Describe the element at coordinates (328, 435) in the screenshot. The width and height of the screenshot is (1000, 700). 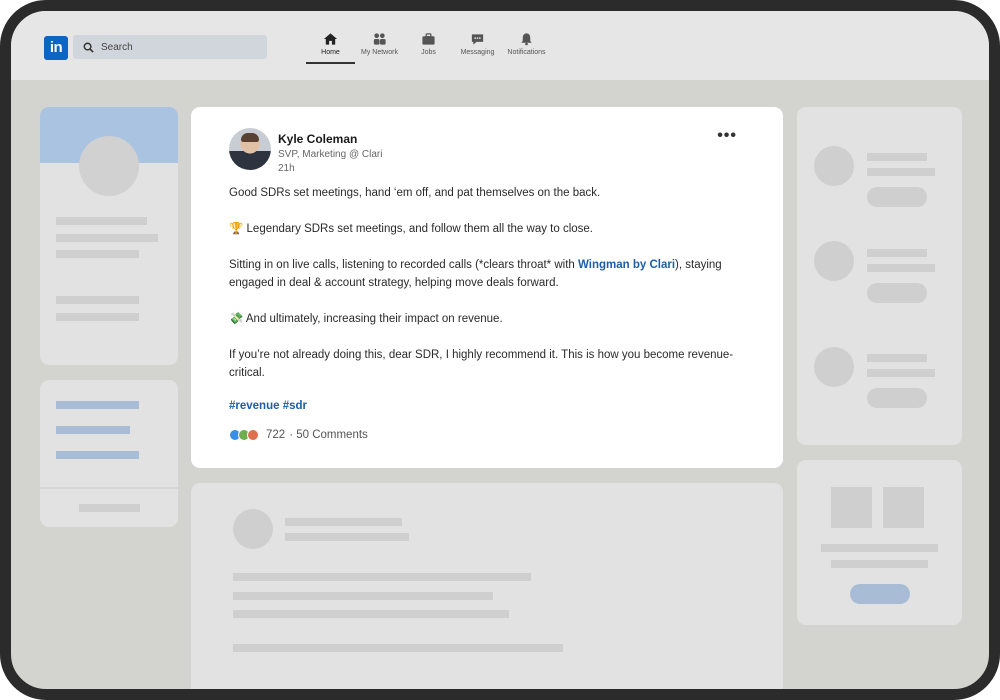
I see `comments-count: · 50 Comments` at that location.